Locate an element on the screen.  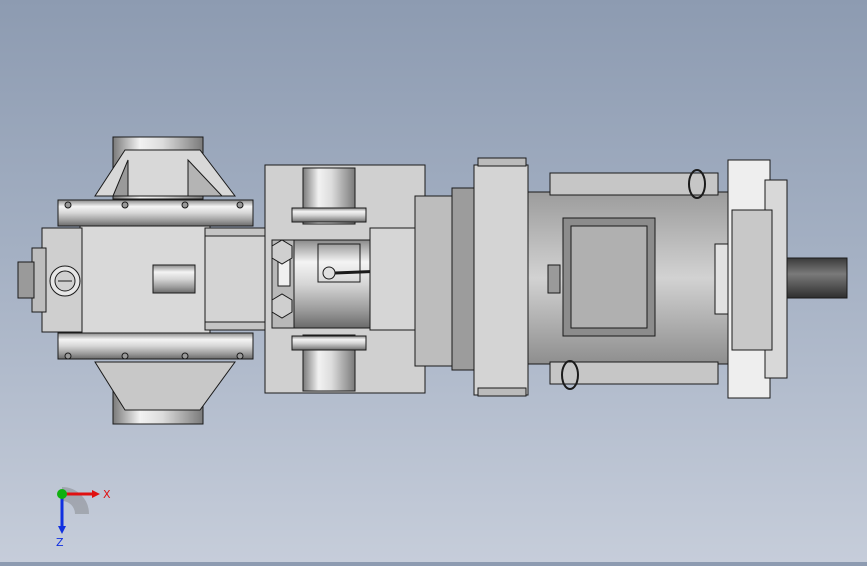
coupling-frame is located at coordinates (360, 279).